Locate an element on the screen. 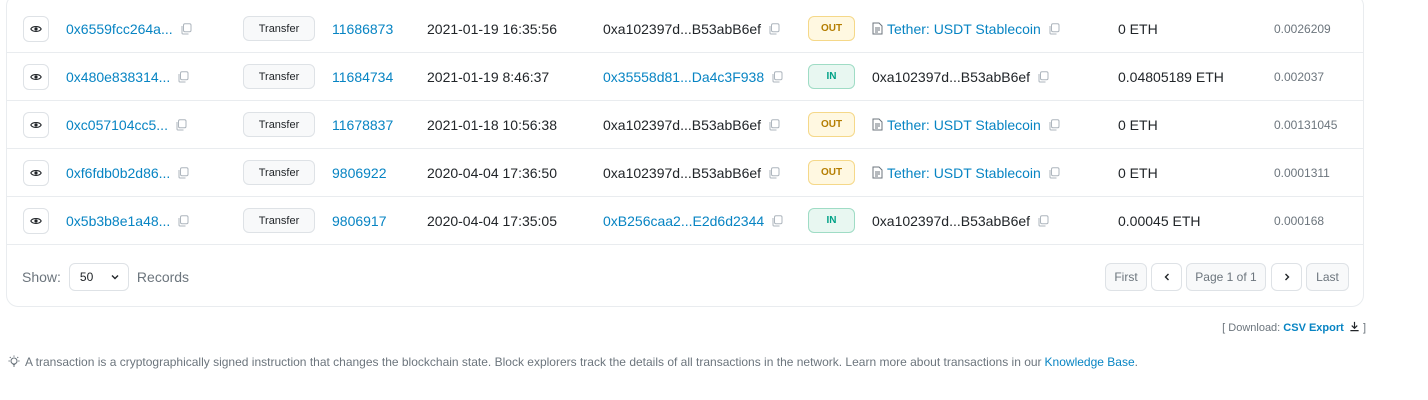 This screenshot has width=1428, height=400. document-icon is located at coordinates (877, 172).